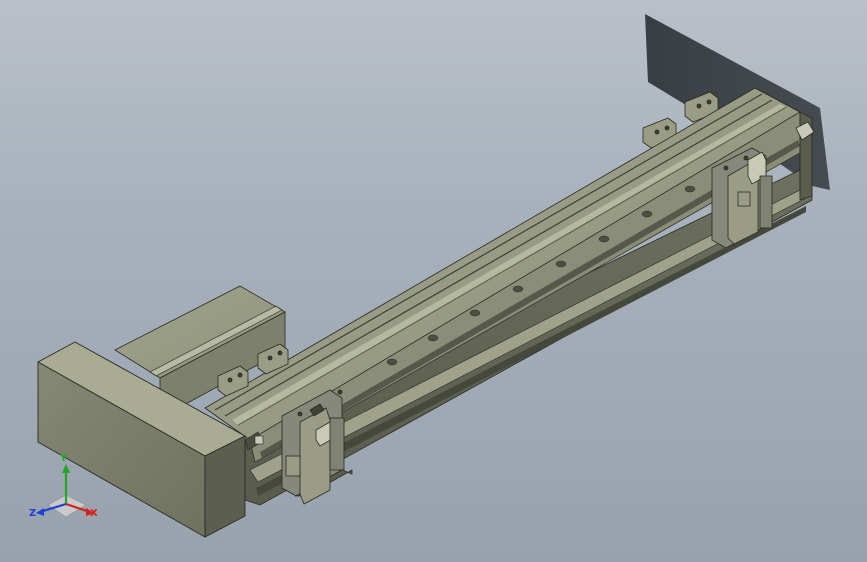 This screenshot has height=562, width=867. What do you see at coordinates (66, 468) in the screenshot?
I see `triad-y-arrow-icon` at bounding box center [66, 468].